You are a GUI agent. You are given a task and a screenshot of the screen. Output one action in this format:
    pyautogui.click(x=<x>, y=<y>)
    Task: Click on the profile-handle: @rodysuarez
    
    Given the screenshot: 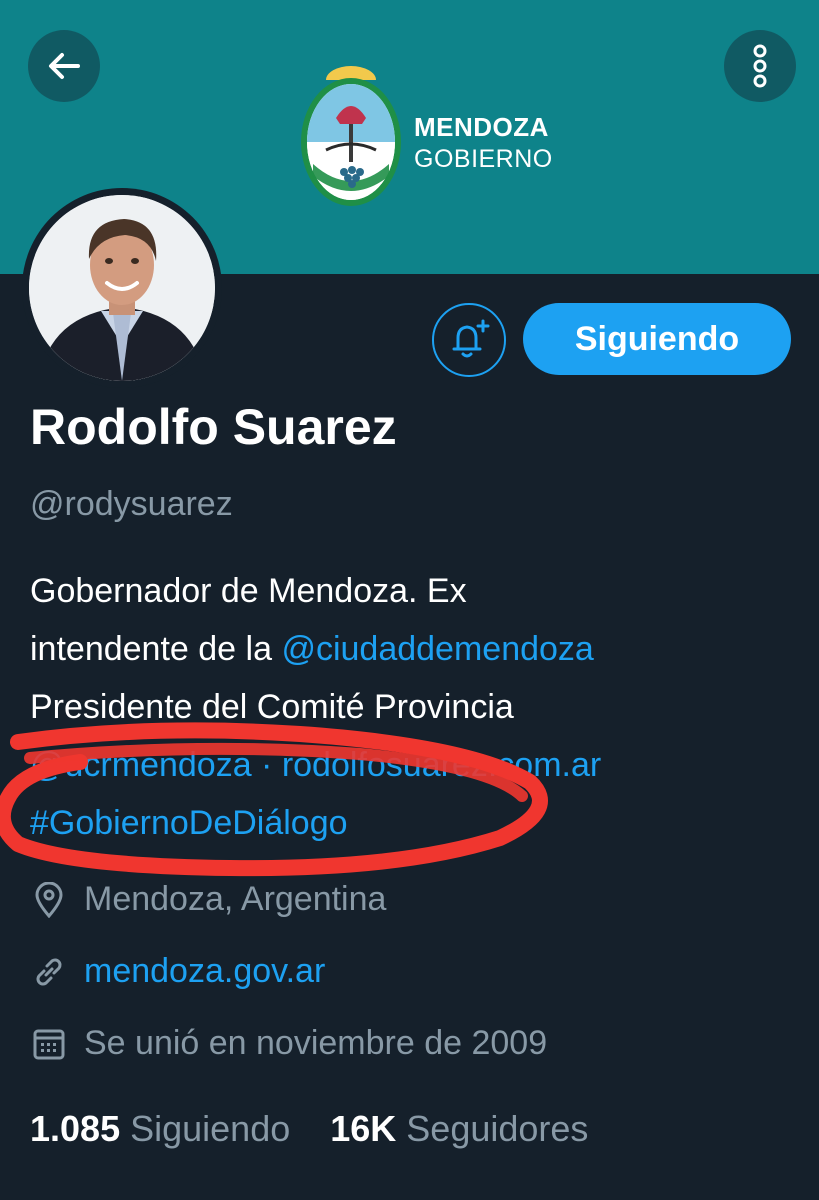 What is the action you would take?
    pyautogui.click(x=131, y=504)
    